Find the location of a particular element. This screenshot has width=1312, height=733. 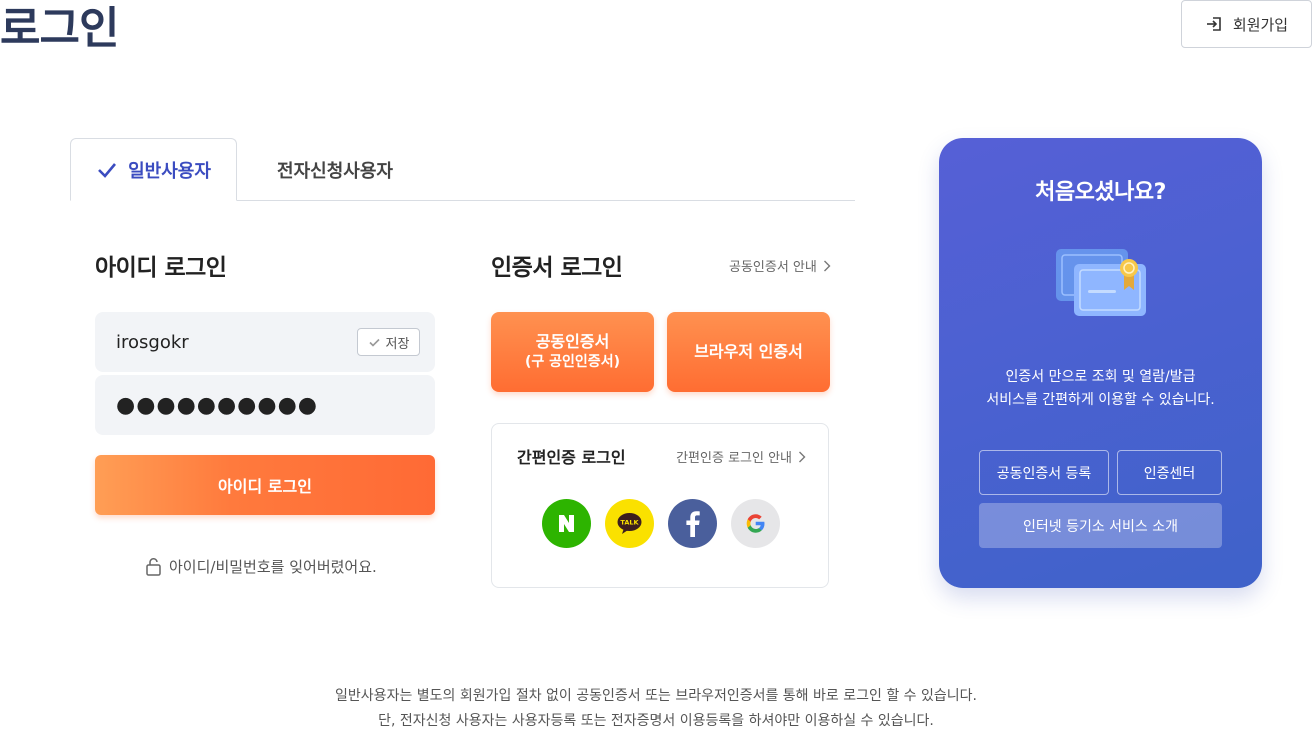

google-login-button is located at coordinates (755, 523).